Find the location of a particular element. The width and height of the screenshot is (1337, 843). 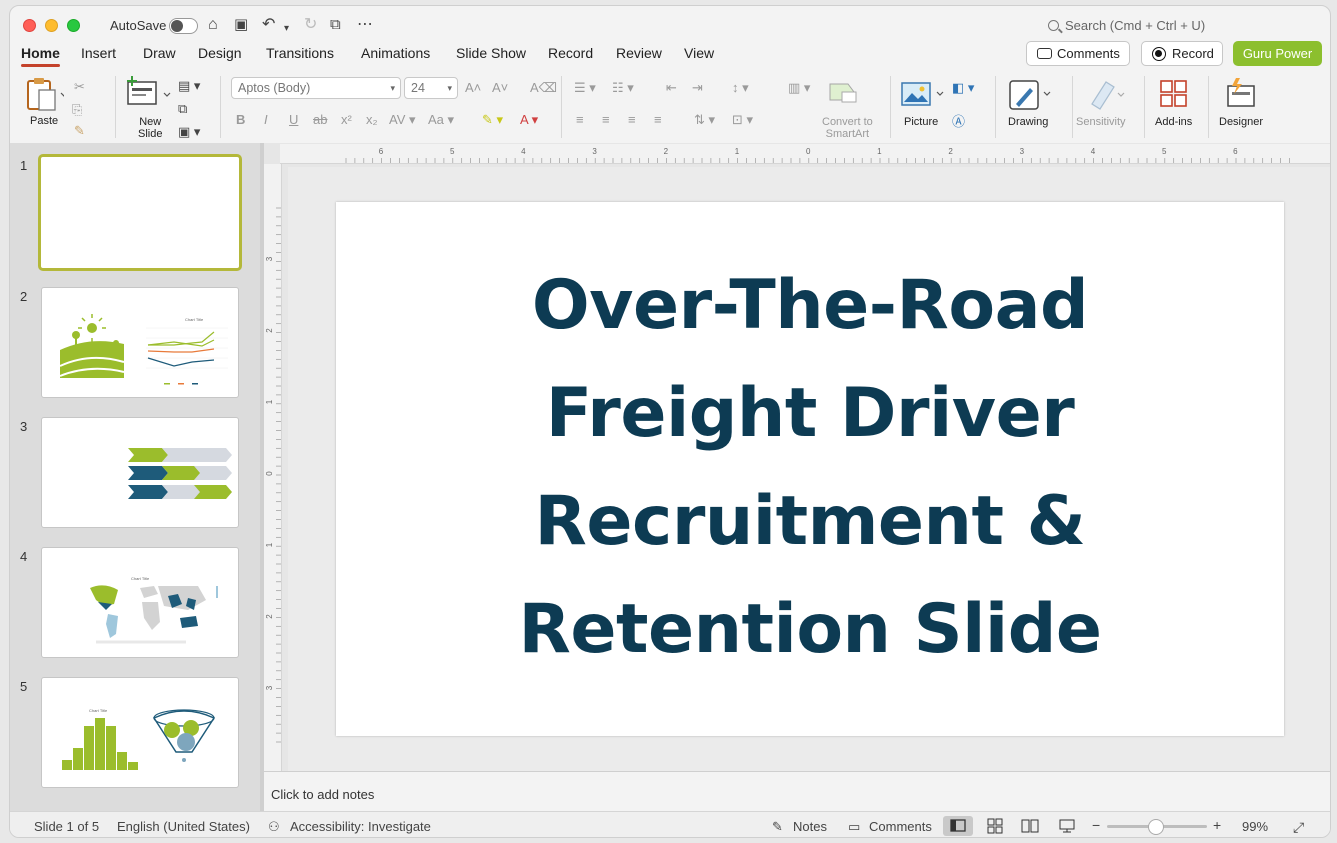

bold-icon: B is located at coordinates (240, 120).